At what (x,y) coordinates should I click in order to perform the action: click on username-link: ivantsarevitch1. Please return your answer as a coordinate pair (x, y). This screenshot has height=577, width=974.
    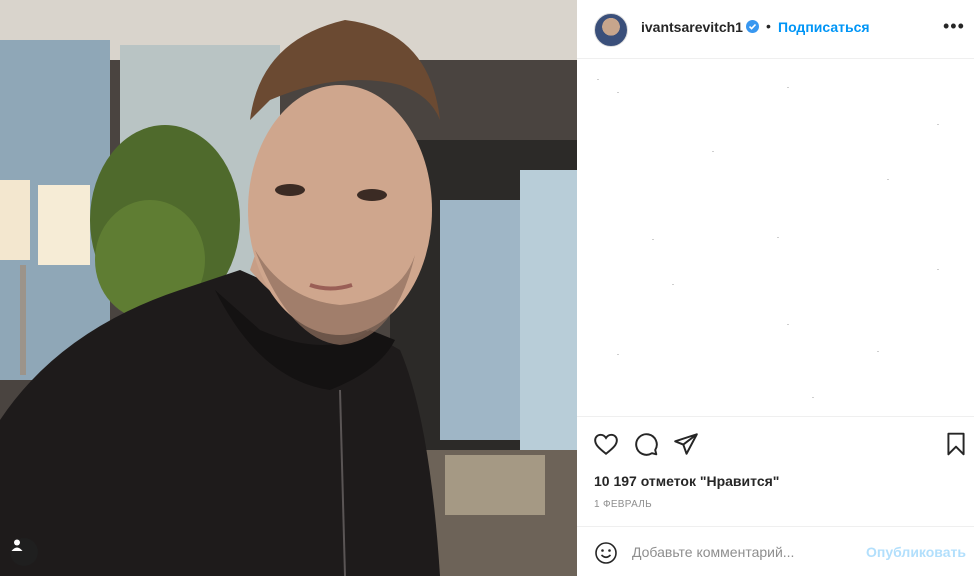
    Looking at the image, I should click on (692, 27).